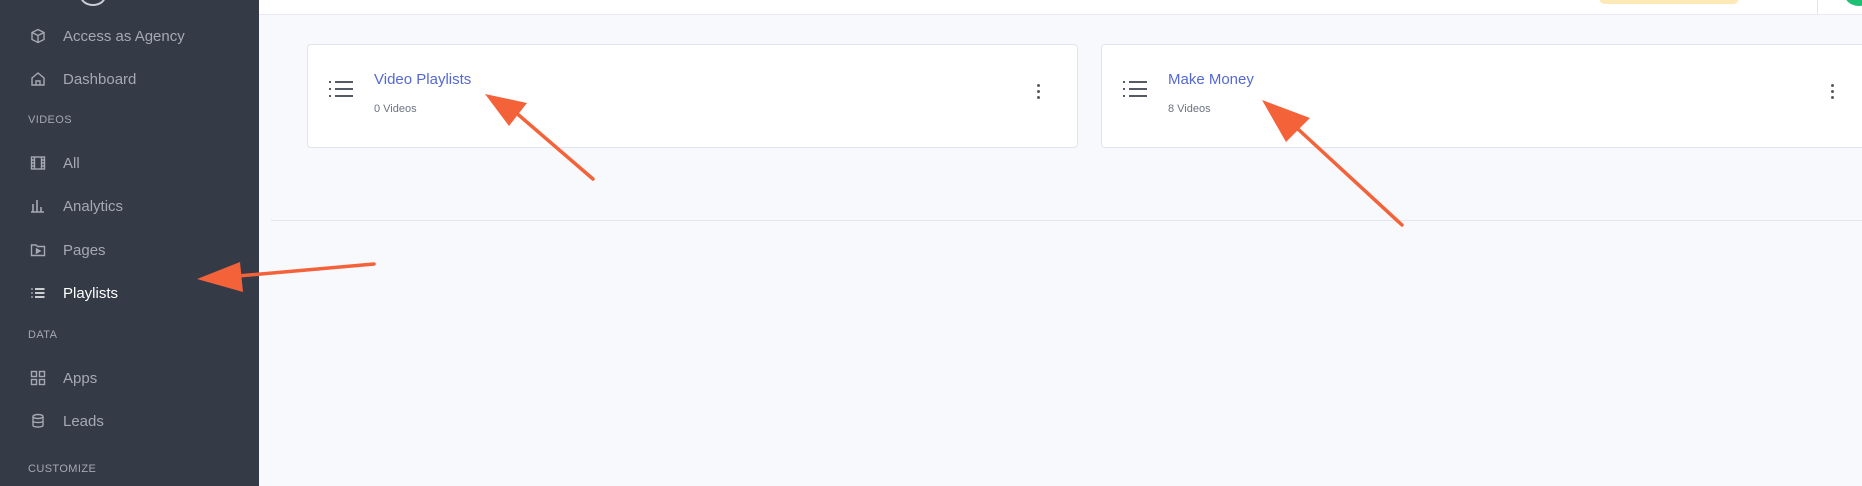  I want to click on bar-chart-icon, so click(38, 206).